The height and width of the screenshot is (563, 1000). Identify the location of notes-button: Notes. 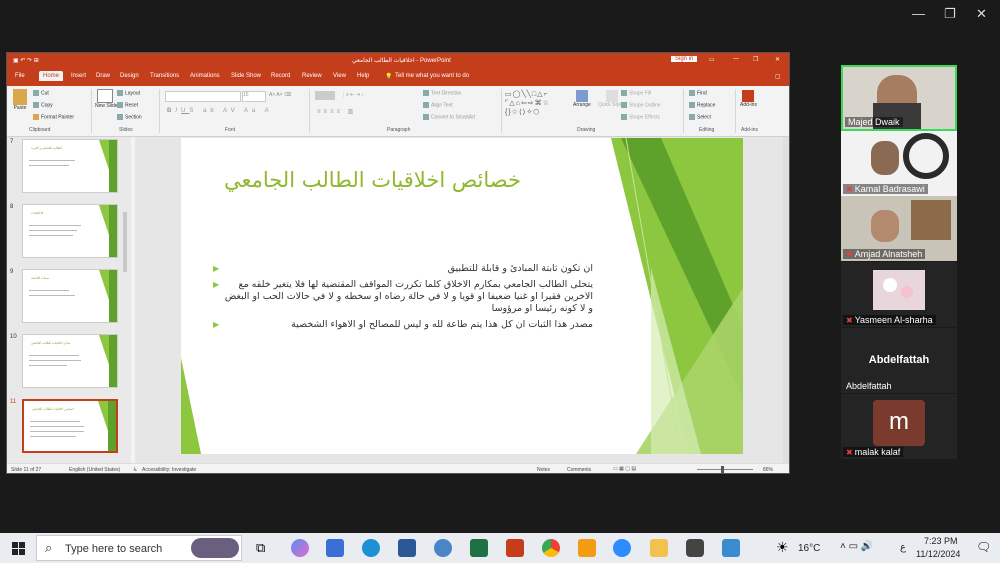
(543, 470).